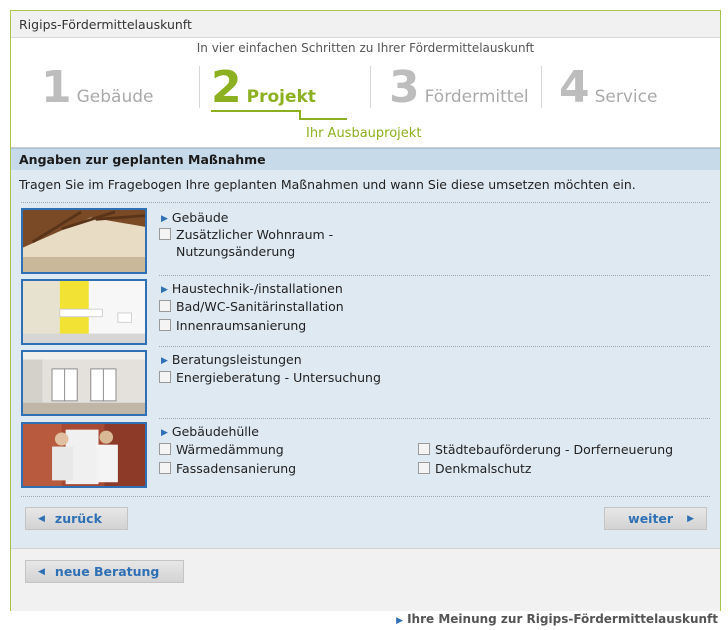 This screenshot has width=728, height=630. I want to click on checkbox-innenraumsanierung: Innenraumsanierung, so click(232, 325).